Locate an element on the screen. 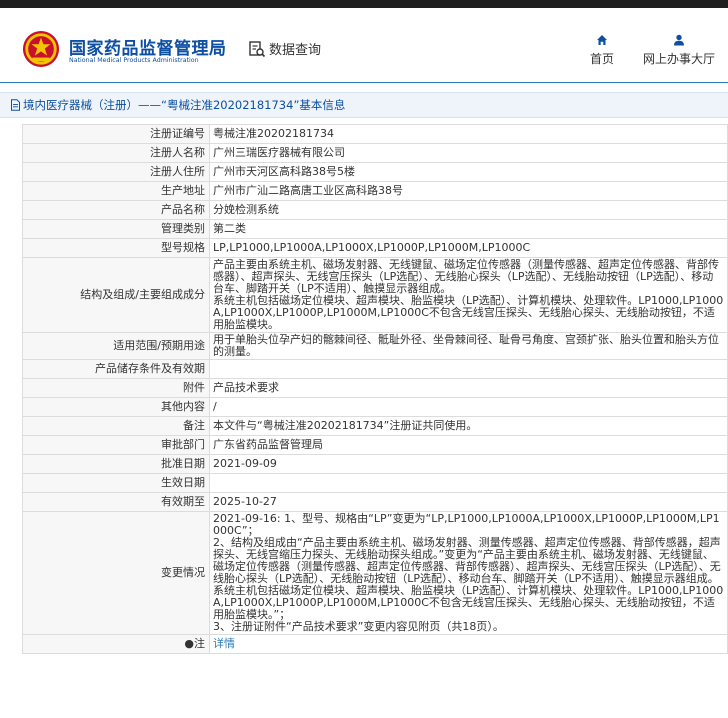 Image resolution: width=728 pixels, height=718 pixels. table-row: 产品储存条件及有效期 is located at coordinates (375, 369).